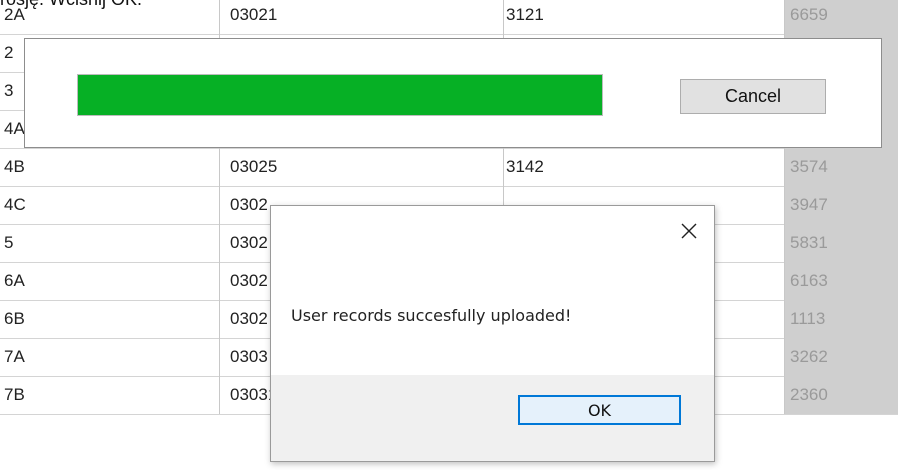 Image resolution: width=898 pixels, height=470 pixels. What do you see at coordinates (110, 205) in the screenshot?
I see `cell-room: 4C` at bounding box center [110, 205].